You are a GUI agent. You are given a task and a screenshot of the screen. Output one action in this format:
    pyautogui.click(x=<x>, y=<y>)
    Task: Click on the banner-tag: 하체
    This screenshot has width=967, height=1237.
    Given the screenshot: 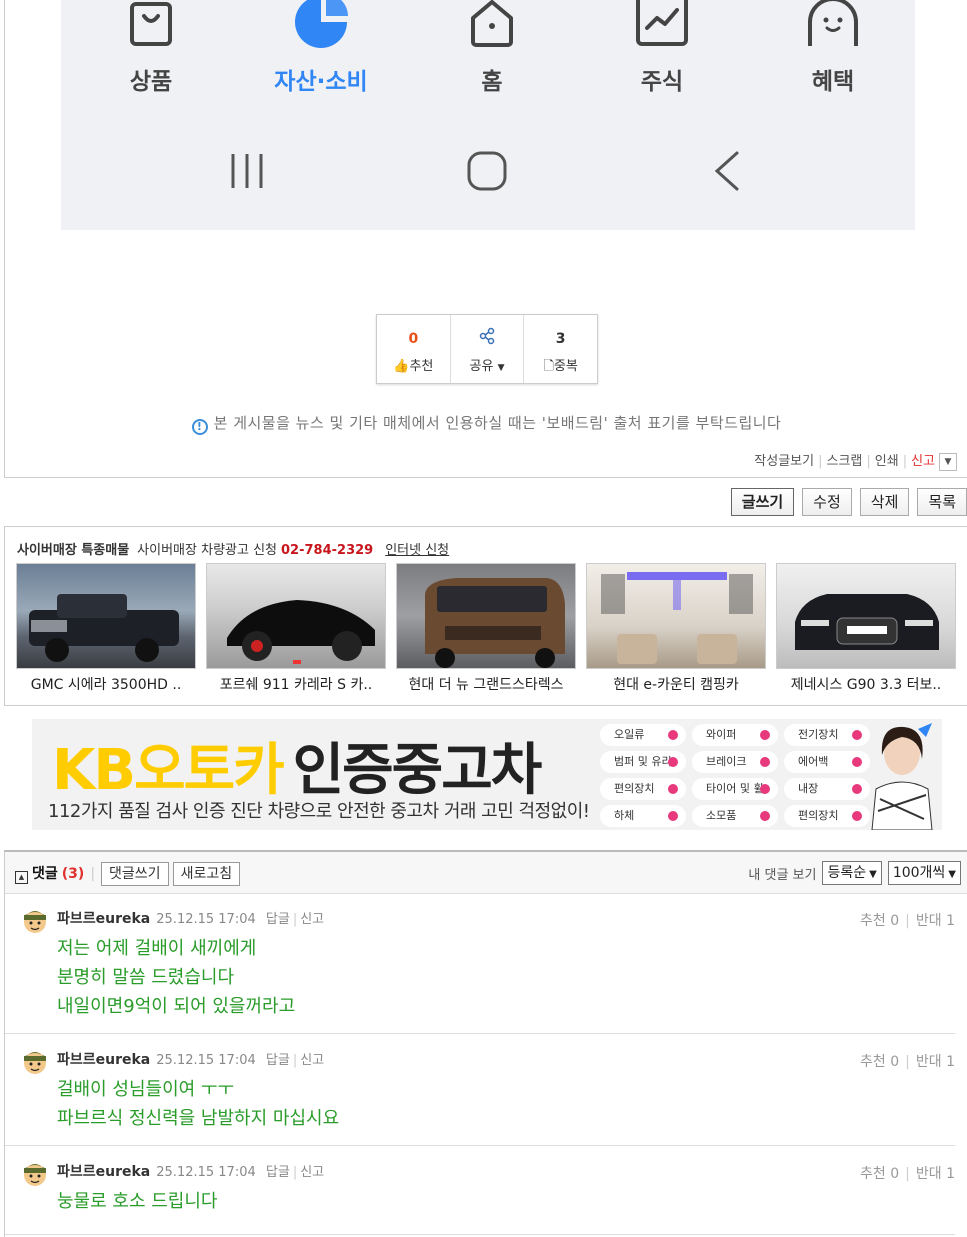 What is the action you would take?
    pyautogui.click(x=643, y=816)
    